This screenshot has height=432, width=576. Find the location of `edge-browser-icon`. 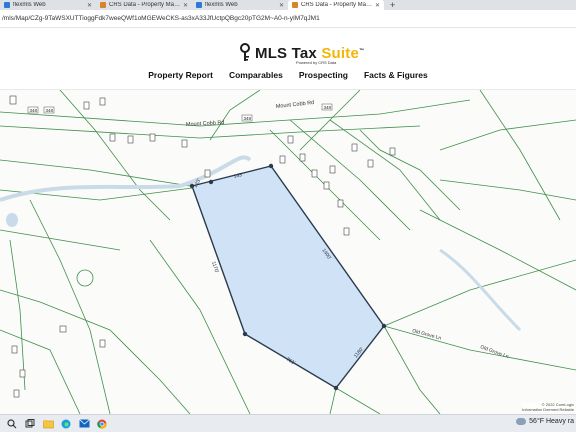

edge-browser-icon is located at coordinates (66, 424).